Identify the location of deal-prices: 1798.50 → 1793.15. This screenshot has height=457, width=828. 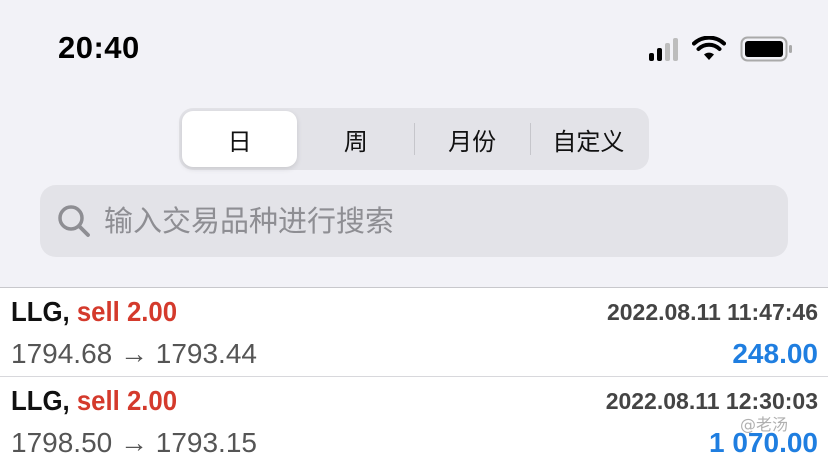
(134, 442).